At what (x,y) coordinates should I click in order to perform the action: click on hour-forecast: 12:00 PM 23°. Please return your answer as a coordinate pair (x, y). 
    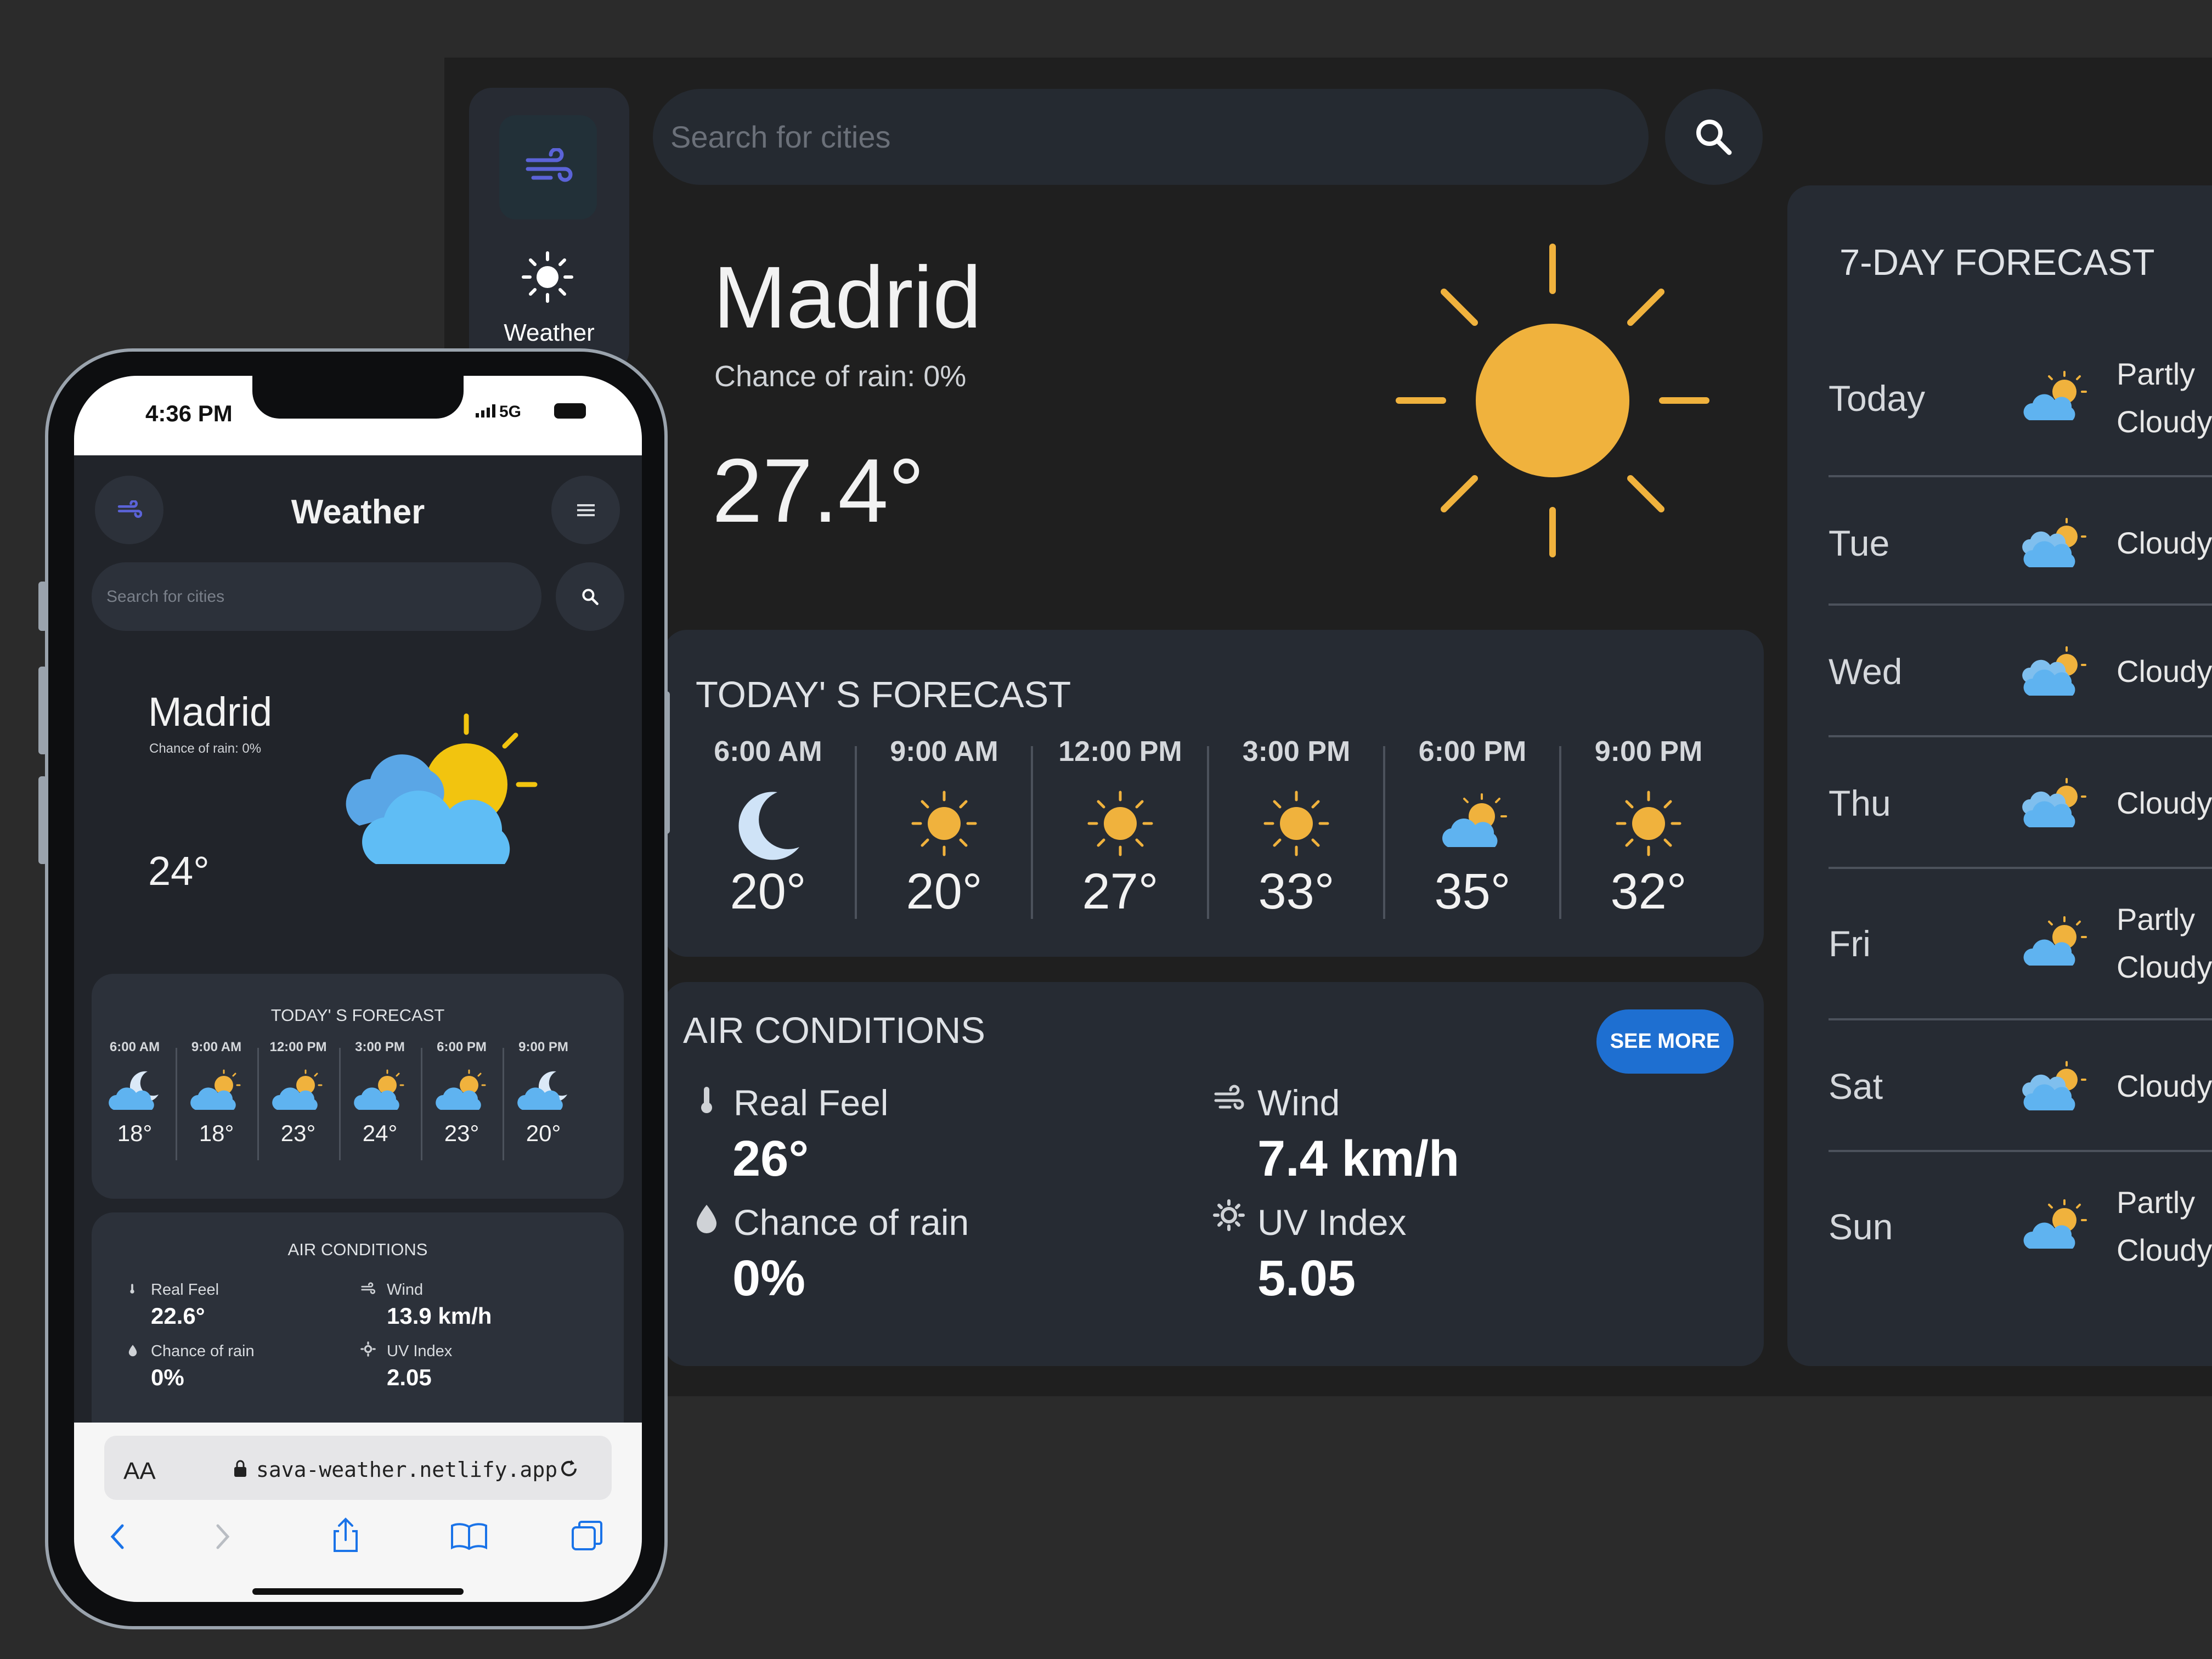
    Looking at the image, I should click on (298, 1093).